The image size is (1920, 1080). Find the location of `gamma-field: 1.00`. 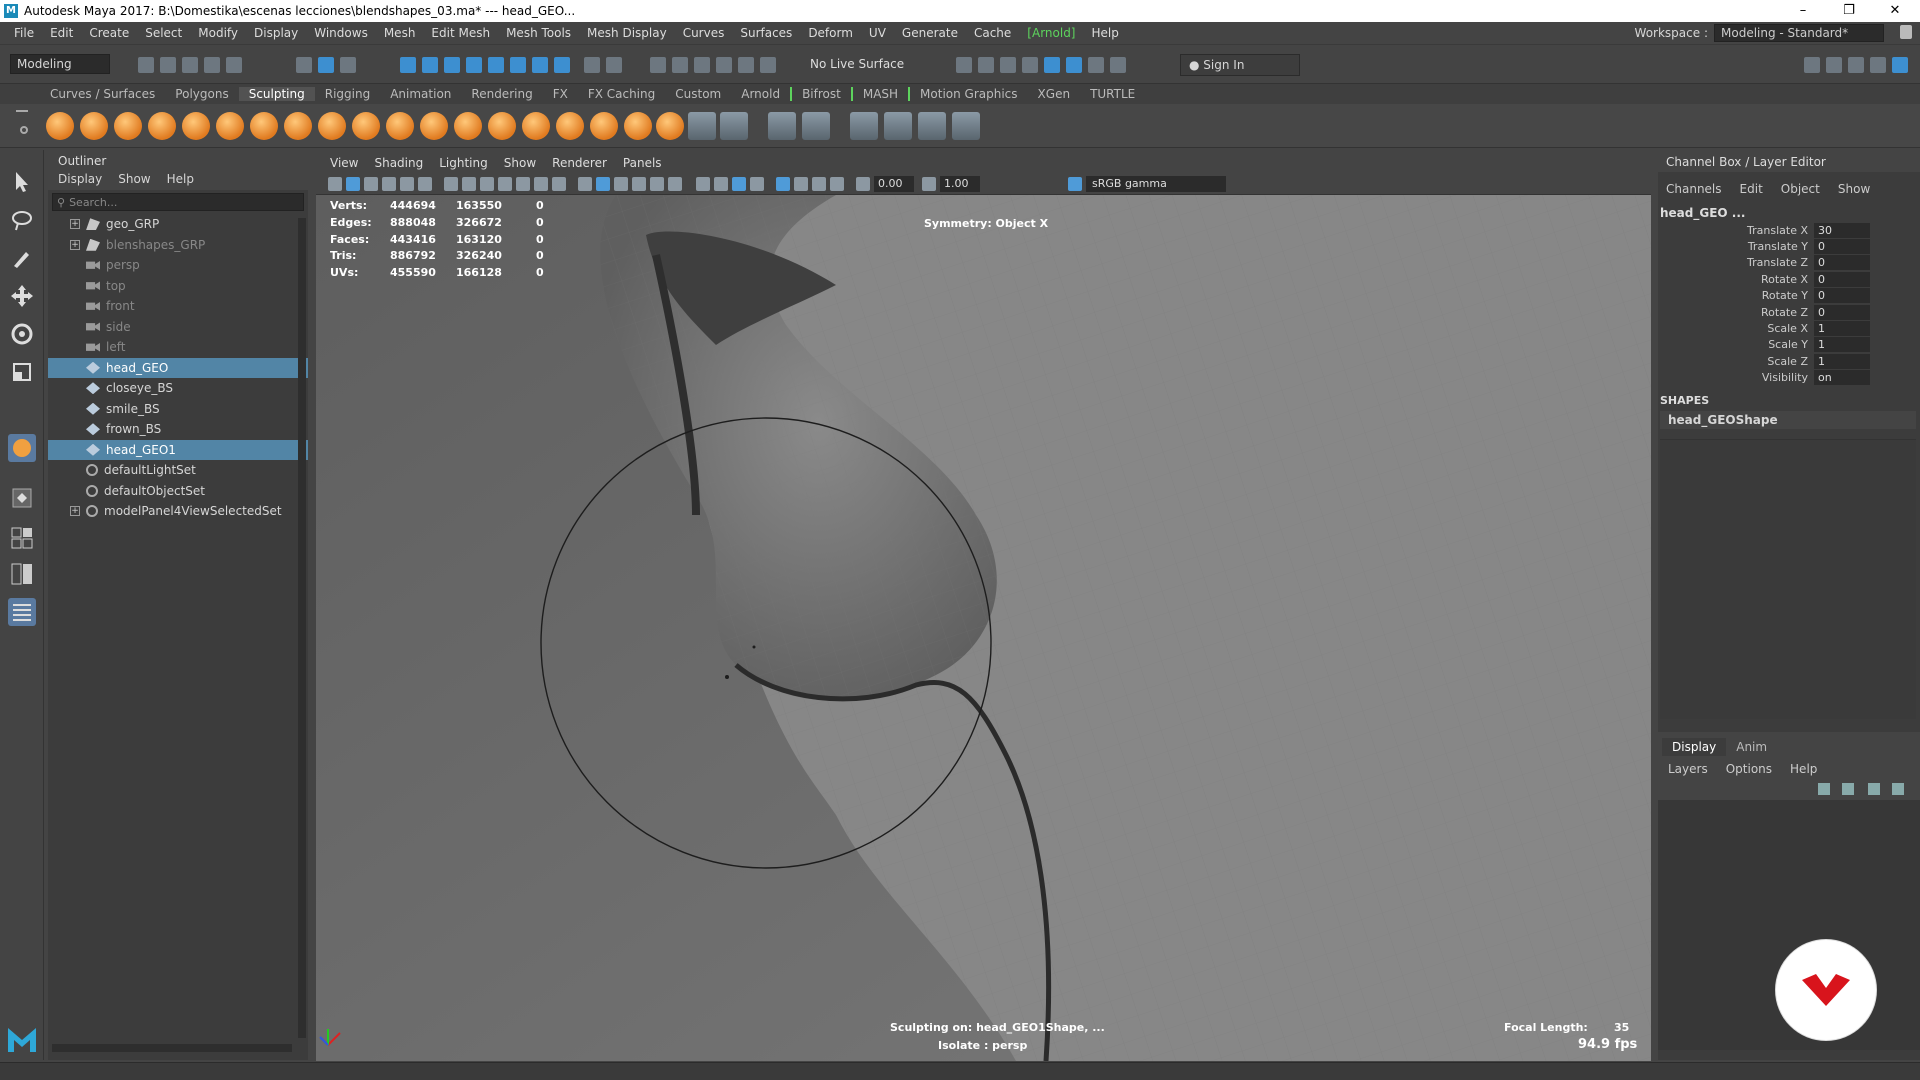

gamma-field: 1.00 is located at coordinates (960, 184).